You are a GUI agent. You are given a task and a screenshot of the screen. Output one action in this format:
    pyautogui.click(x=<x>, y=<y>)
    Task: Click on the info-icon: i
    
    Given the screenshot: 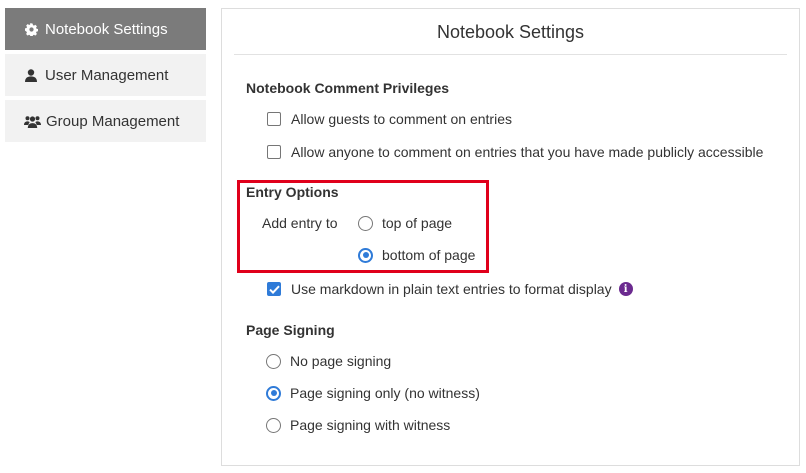 What is the action you would take?
    pyautogui.click(x=625, y=289)
    